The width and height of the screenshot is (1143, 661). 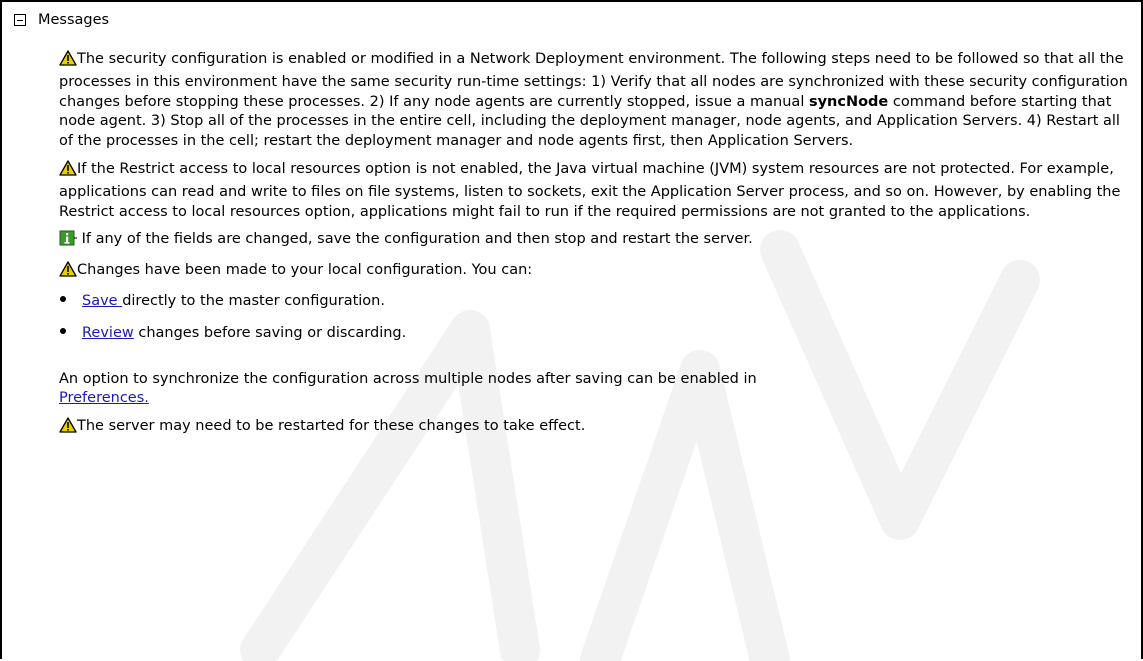 I want to click on messages-header: Messages, so click(x=61, y=20).